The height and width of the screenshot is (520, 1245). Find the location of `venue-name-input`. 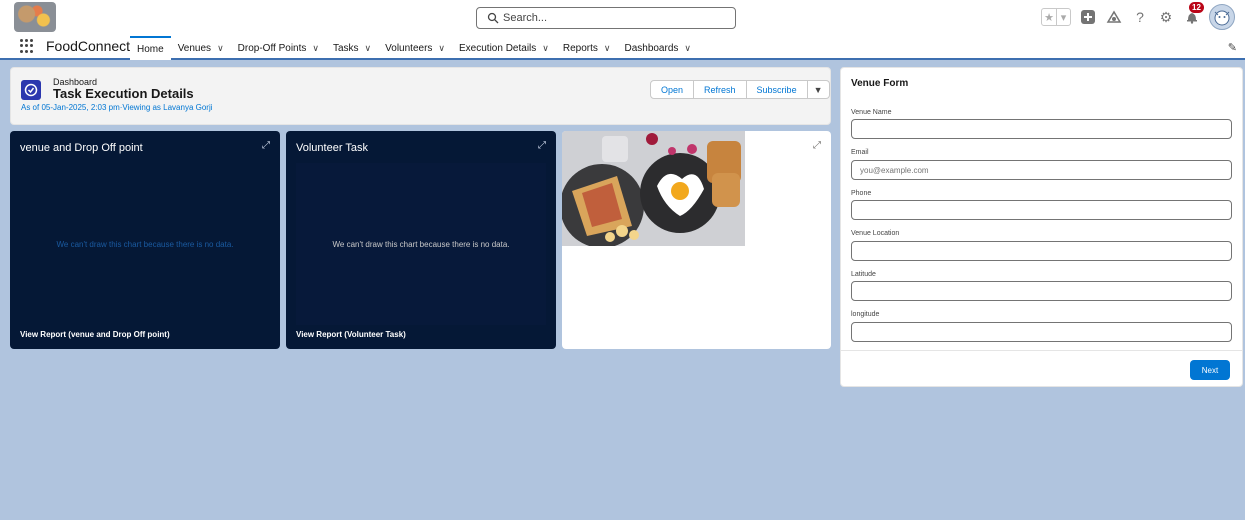

venue-name-input is located at coordinates (1041, 129).